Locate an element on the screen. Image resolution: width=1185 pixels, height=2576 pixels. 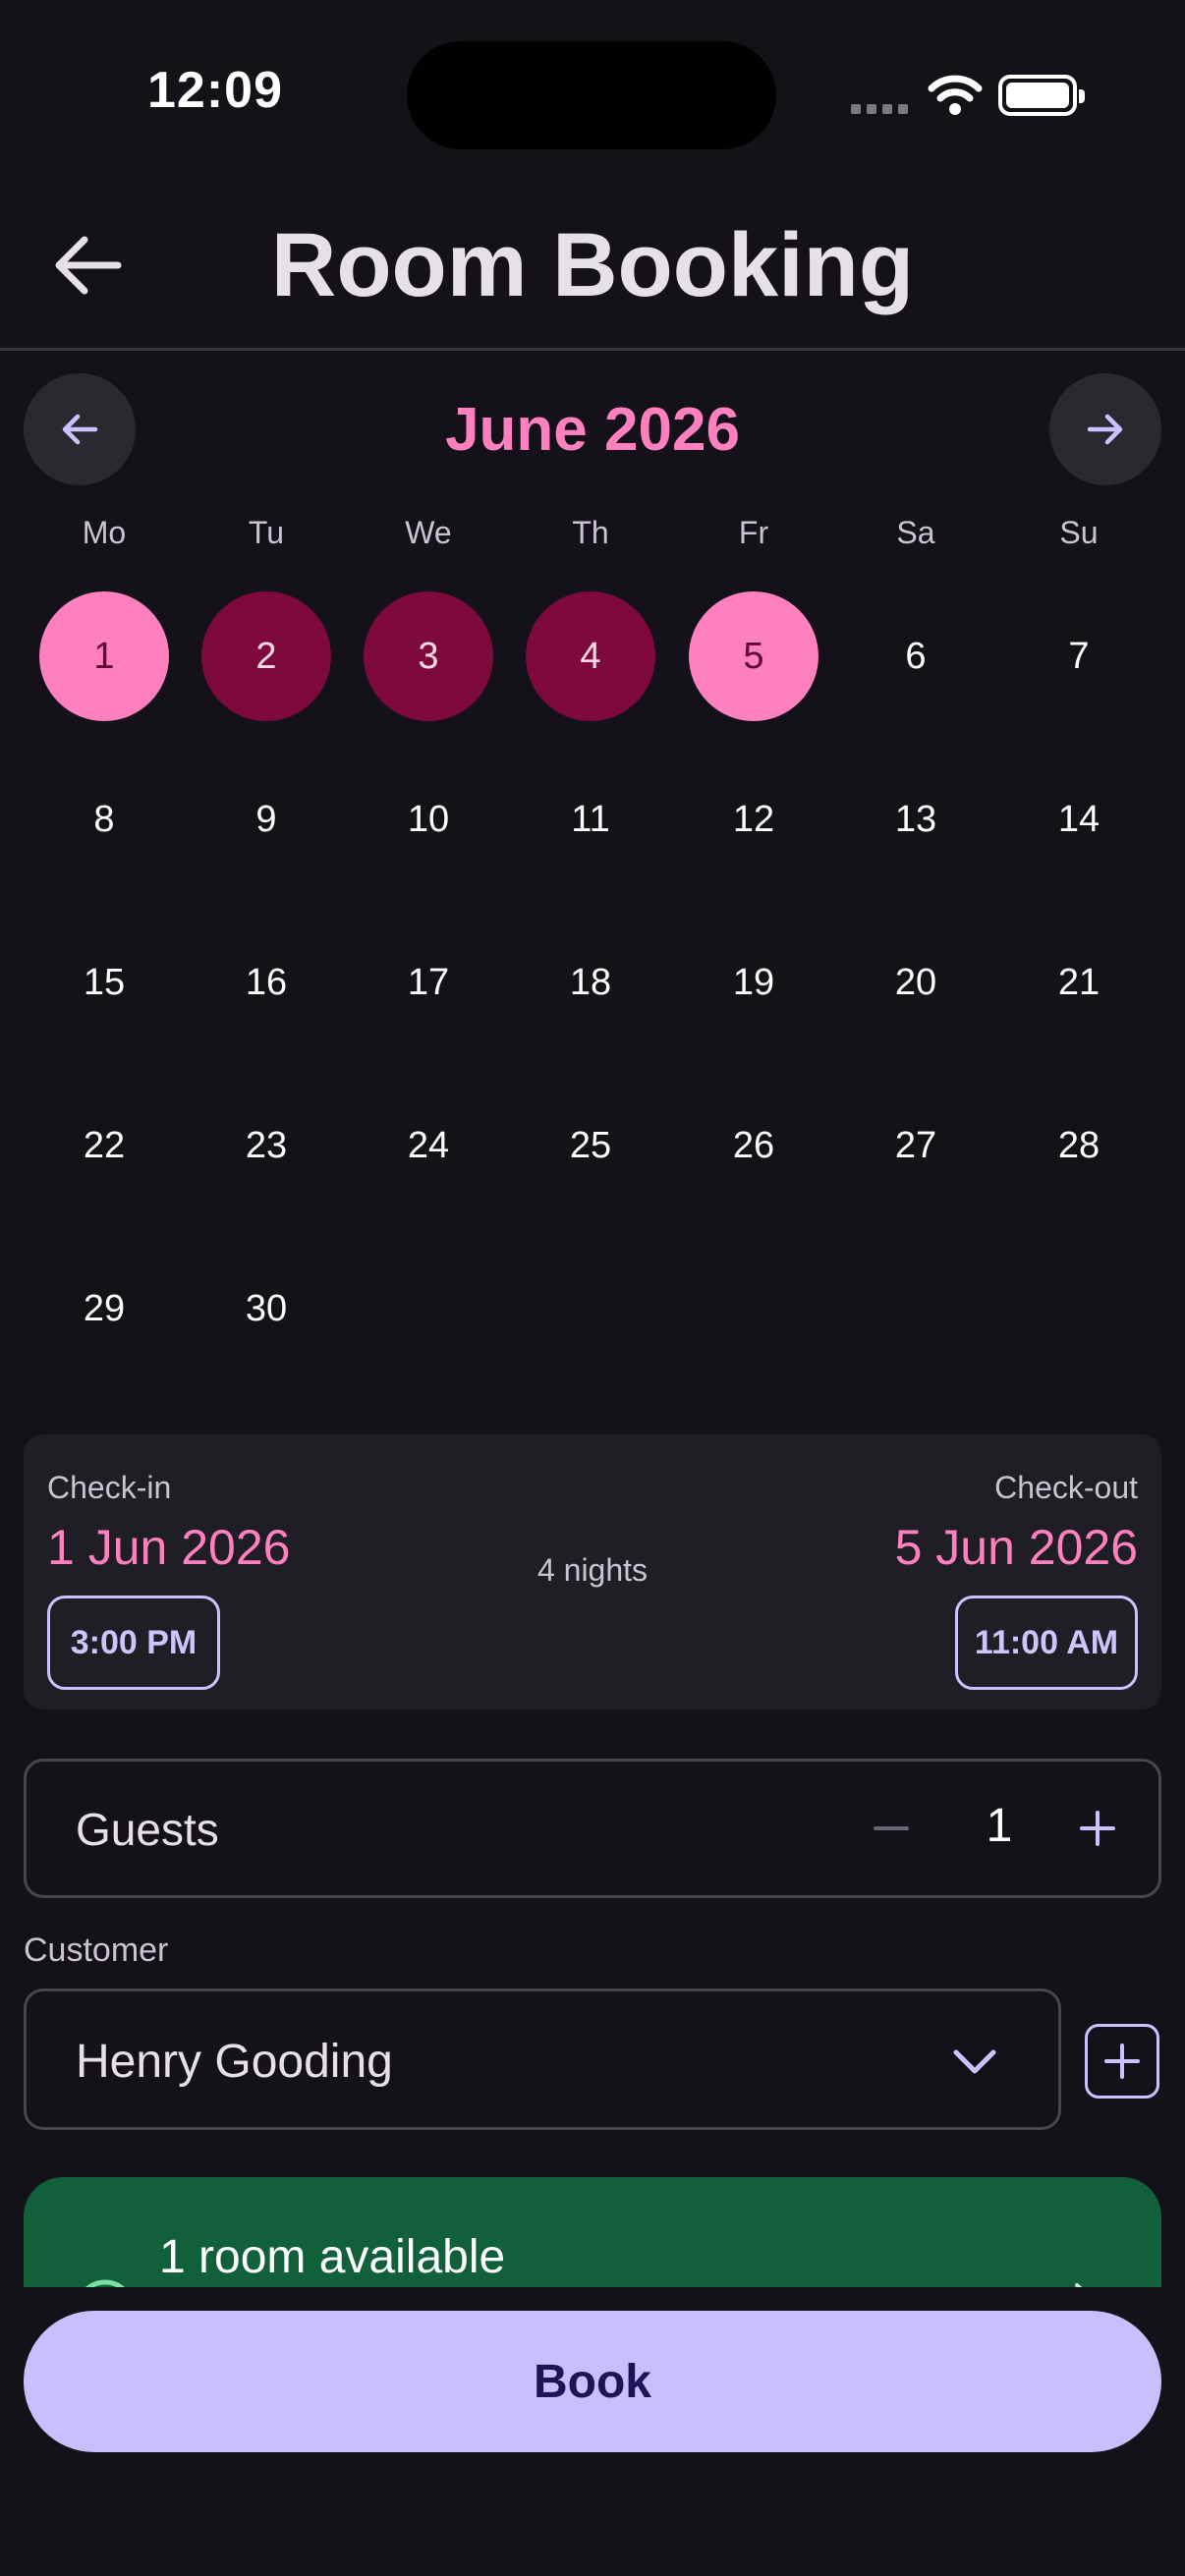
calendar-day: 22 is located at coordinates (104, 1145).